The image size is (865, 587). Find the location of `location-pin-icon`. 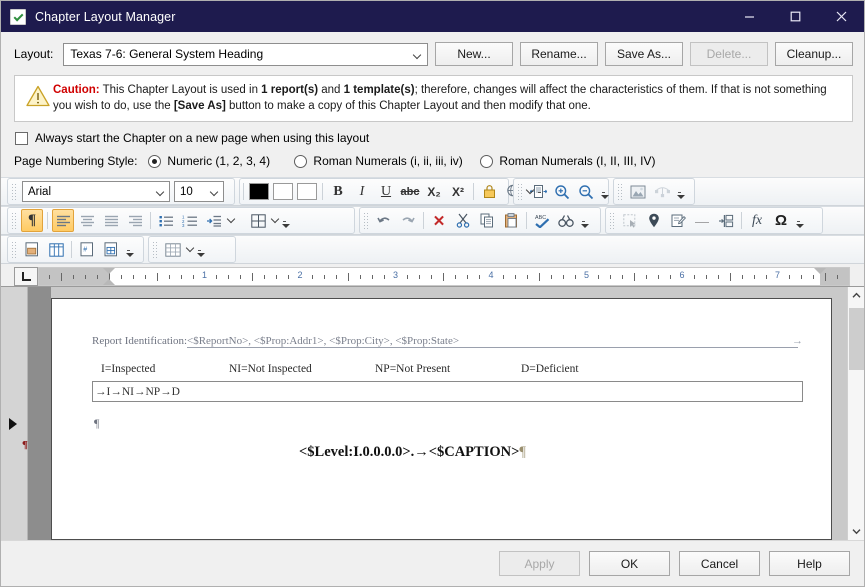

location-pin-icon is located at coordinates (654, 220).